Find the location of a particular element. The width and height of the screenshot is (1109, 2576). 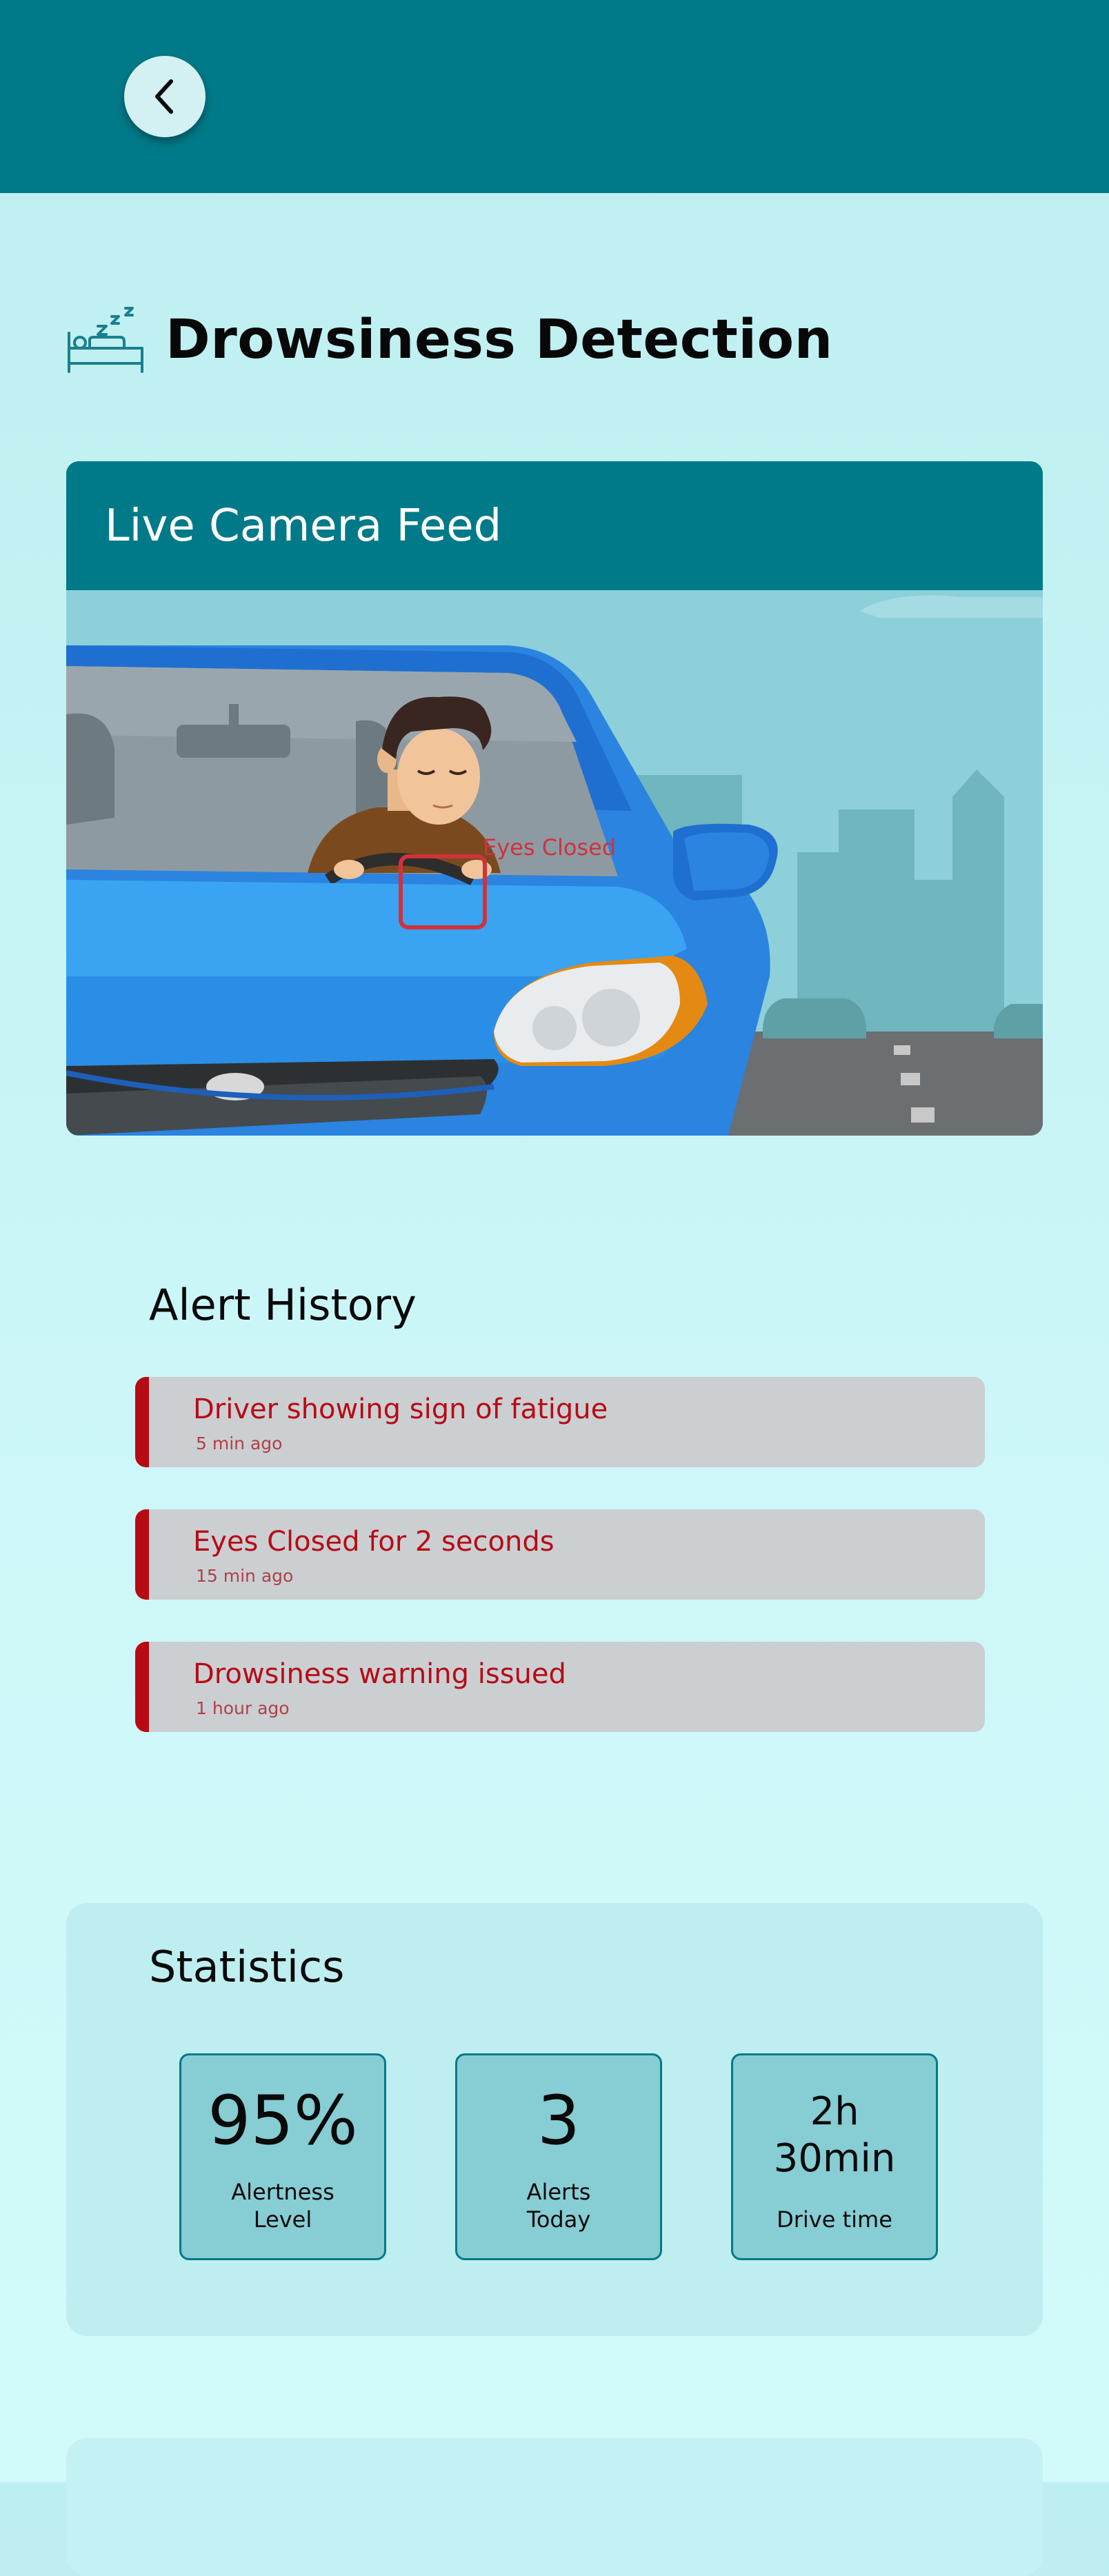

alert-history-title: Alert History is located at coordinates (283, 1305).